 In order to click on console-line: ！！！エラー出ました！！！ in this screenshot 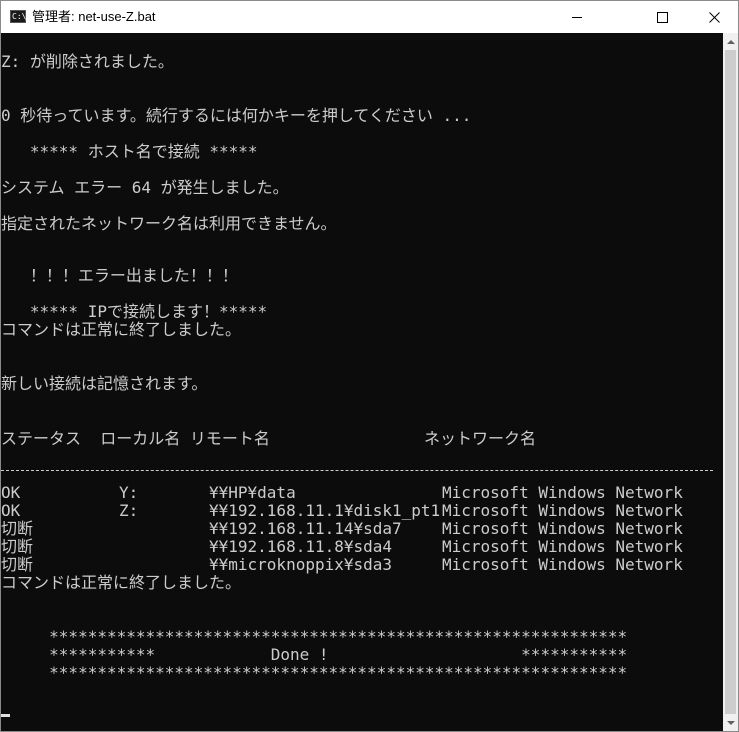, I will do `click(119, 275)`.